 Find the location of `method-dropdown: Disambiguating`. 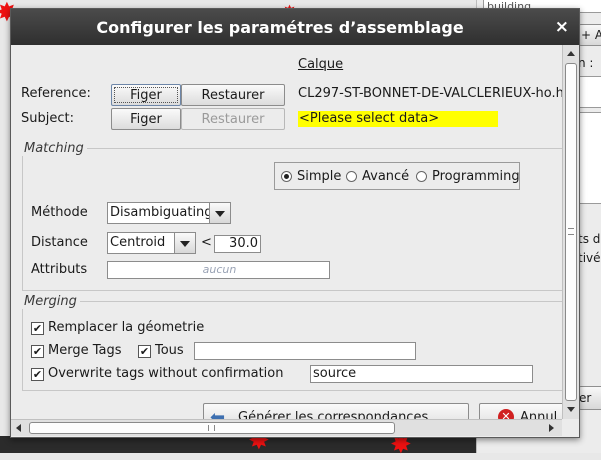

method-dropdown: Disambiguating is located at coordinates (169, 213).